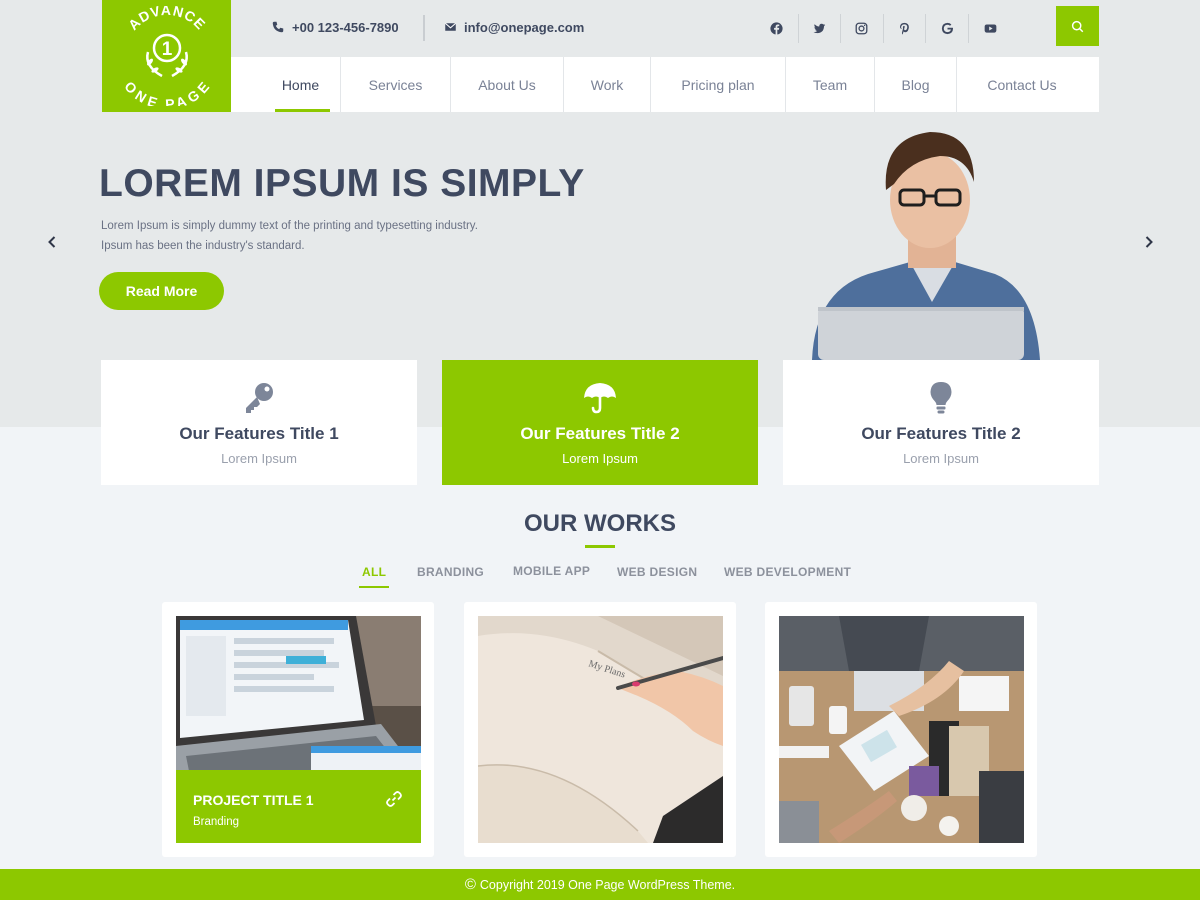 The image size is (1200, 900). I want to click on logo-number: 1, so click(166, 49).